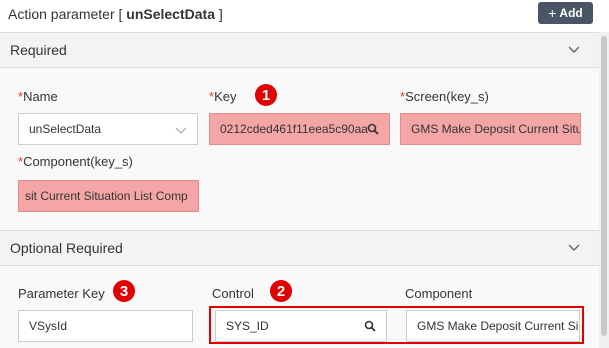  What do you see at coordinates (108, 129) in the screenshot?
I see `name-select: unSelectData` at bounding box center [108, 129].